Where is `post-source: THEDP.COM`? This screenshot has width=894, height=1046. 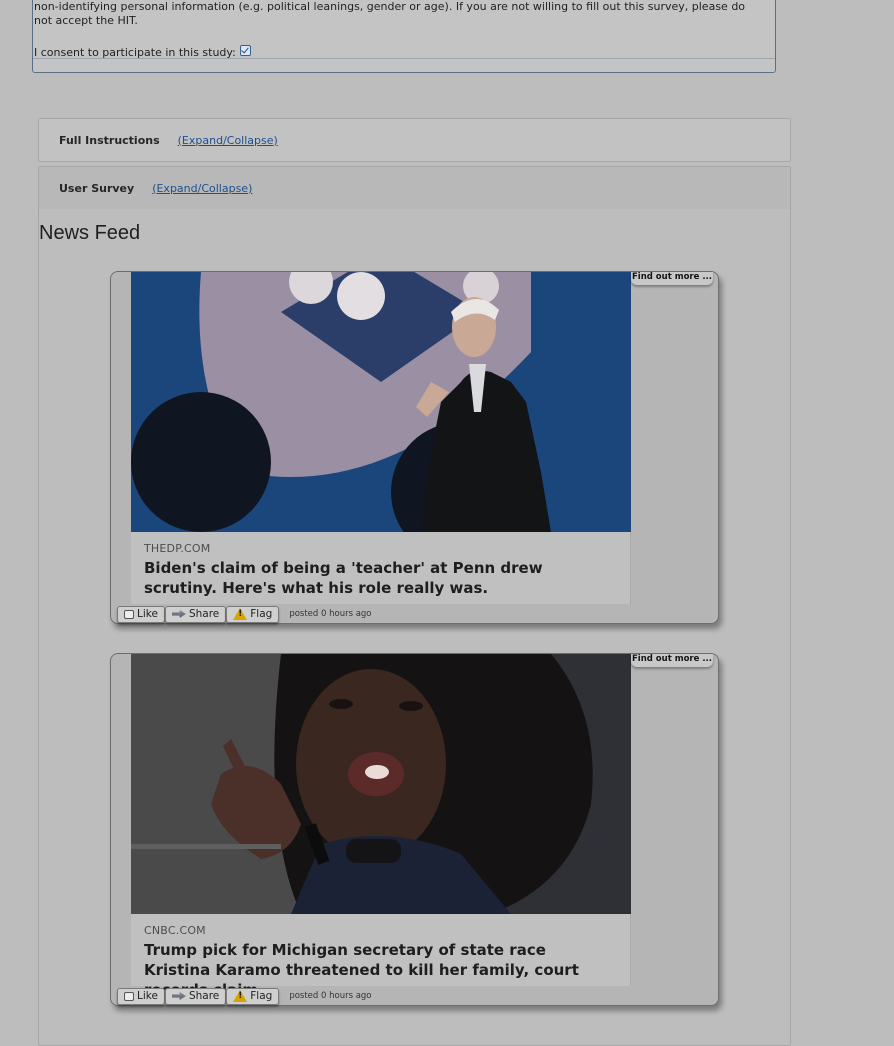
post-source: THEDP.COM is located at coordinates (177, 548).